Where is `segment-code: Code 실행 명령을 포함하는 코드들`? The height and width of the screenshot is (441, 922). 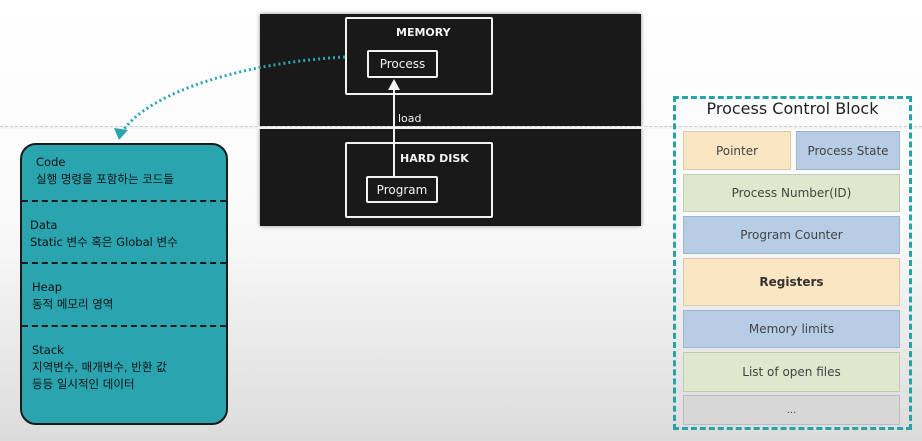
segment-code: Code 실행 명령을 포함하는 코드들 is located at coordinates (105, 171).